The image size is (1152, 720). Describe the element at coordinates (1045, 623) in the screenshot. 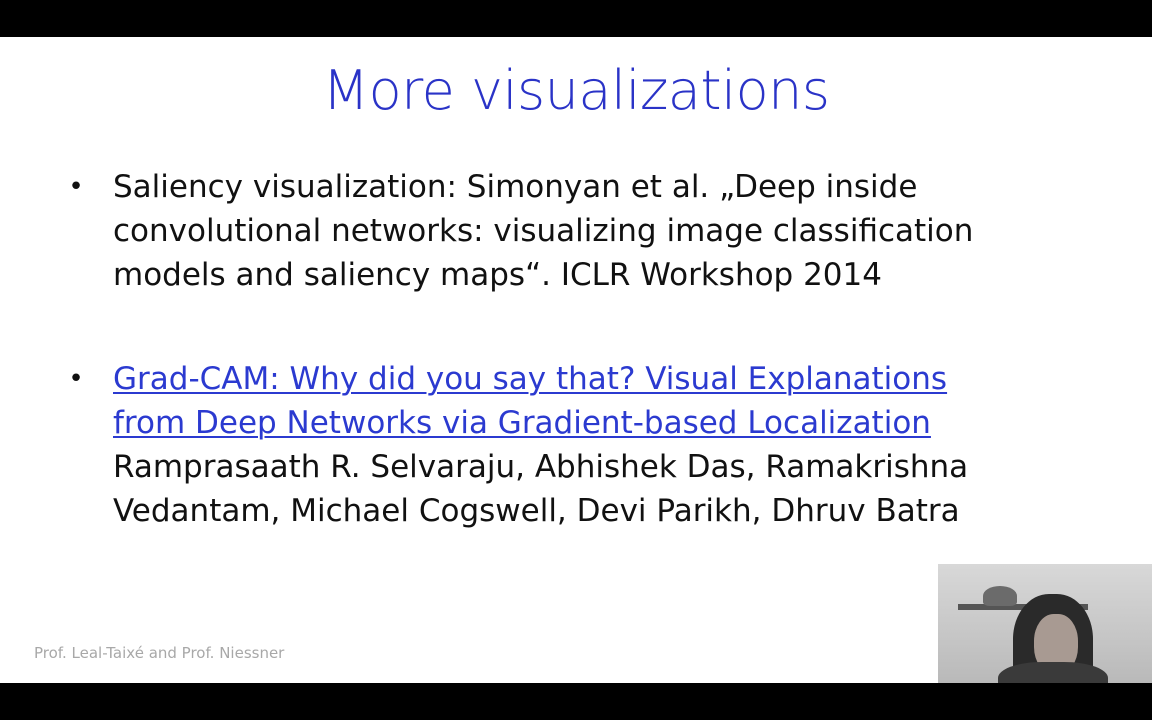

I see `webcam-overlay` at that location.